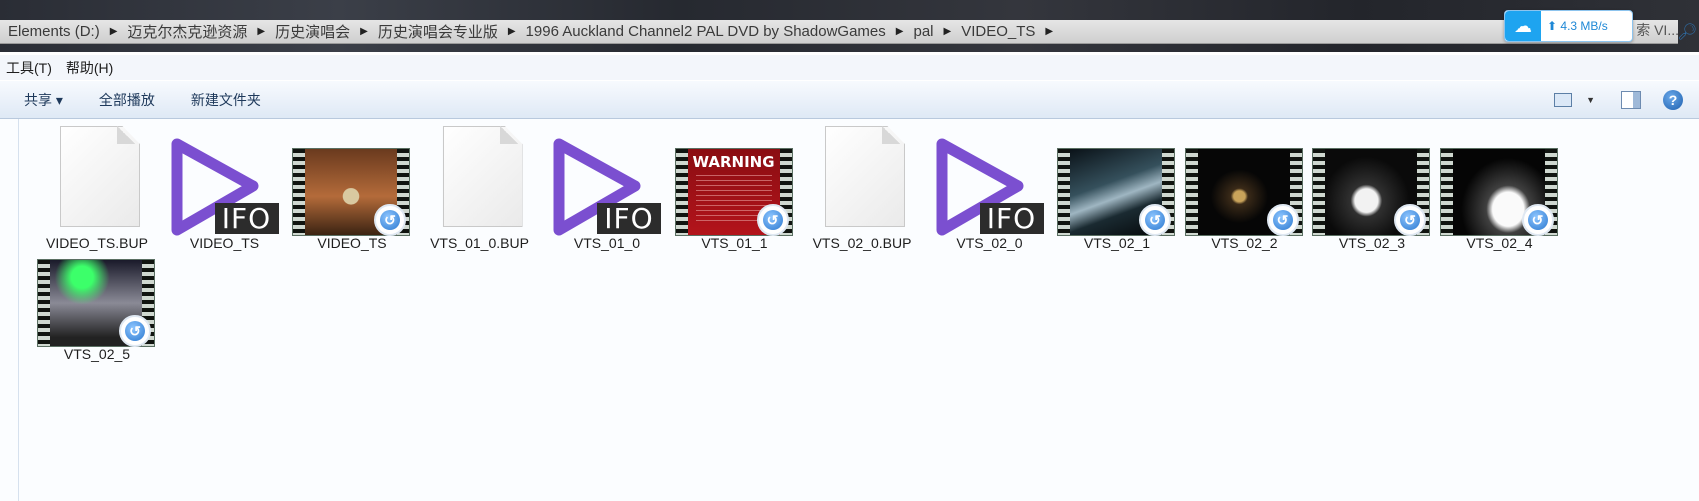 This screenshot has height=501, width=1699. What do you see at coordinates (90, 68) in the screenshot?
I see `menu-help: 帮助(H)` at bounding box center [90, 68].